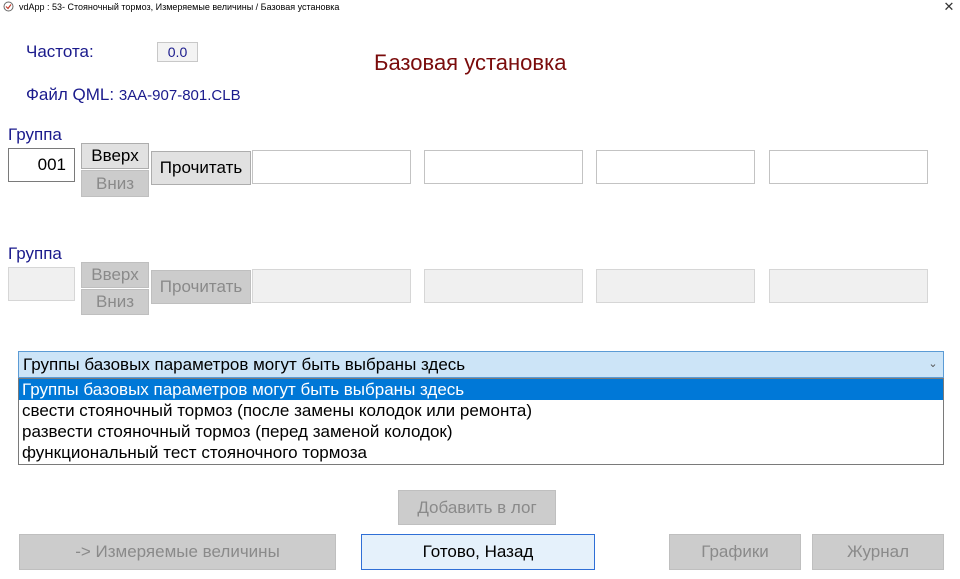  I want to click on journal-button: Журнал, so click(878, 552).